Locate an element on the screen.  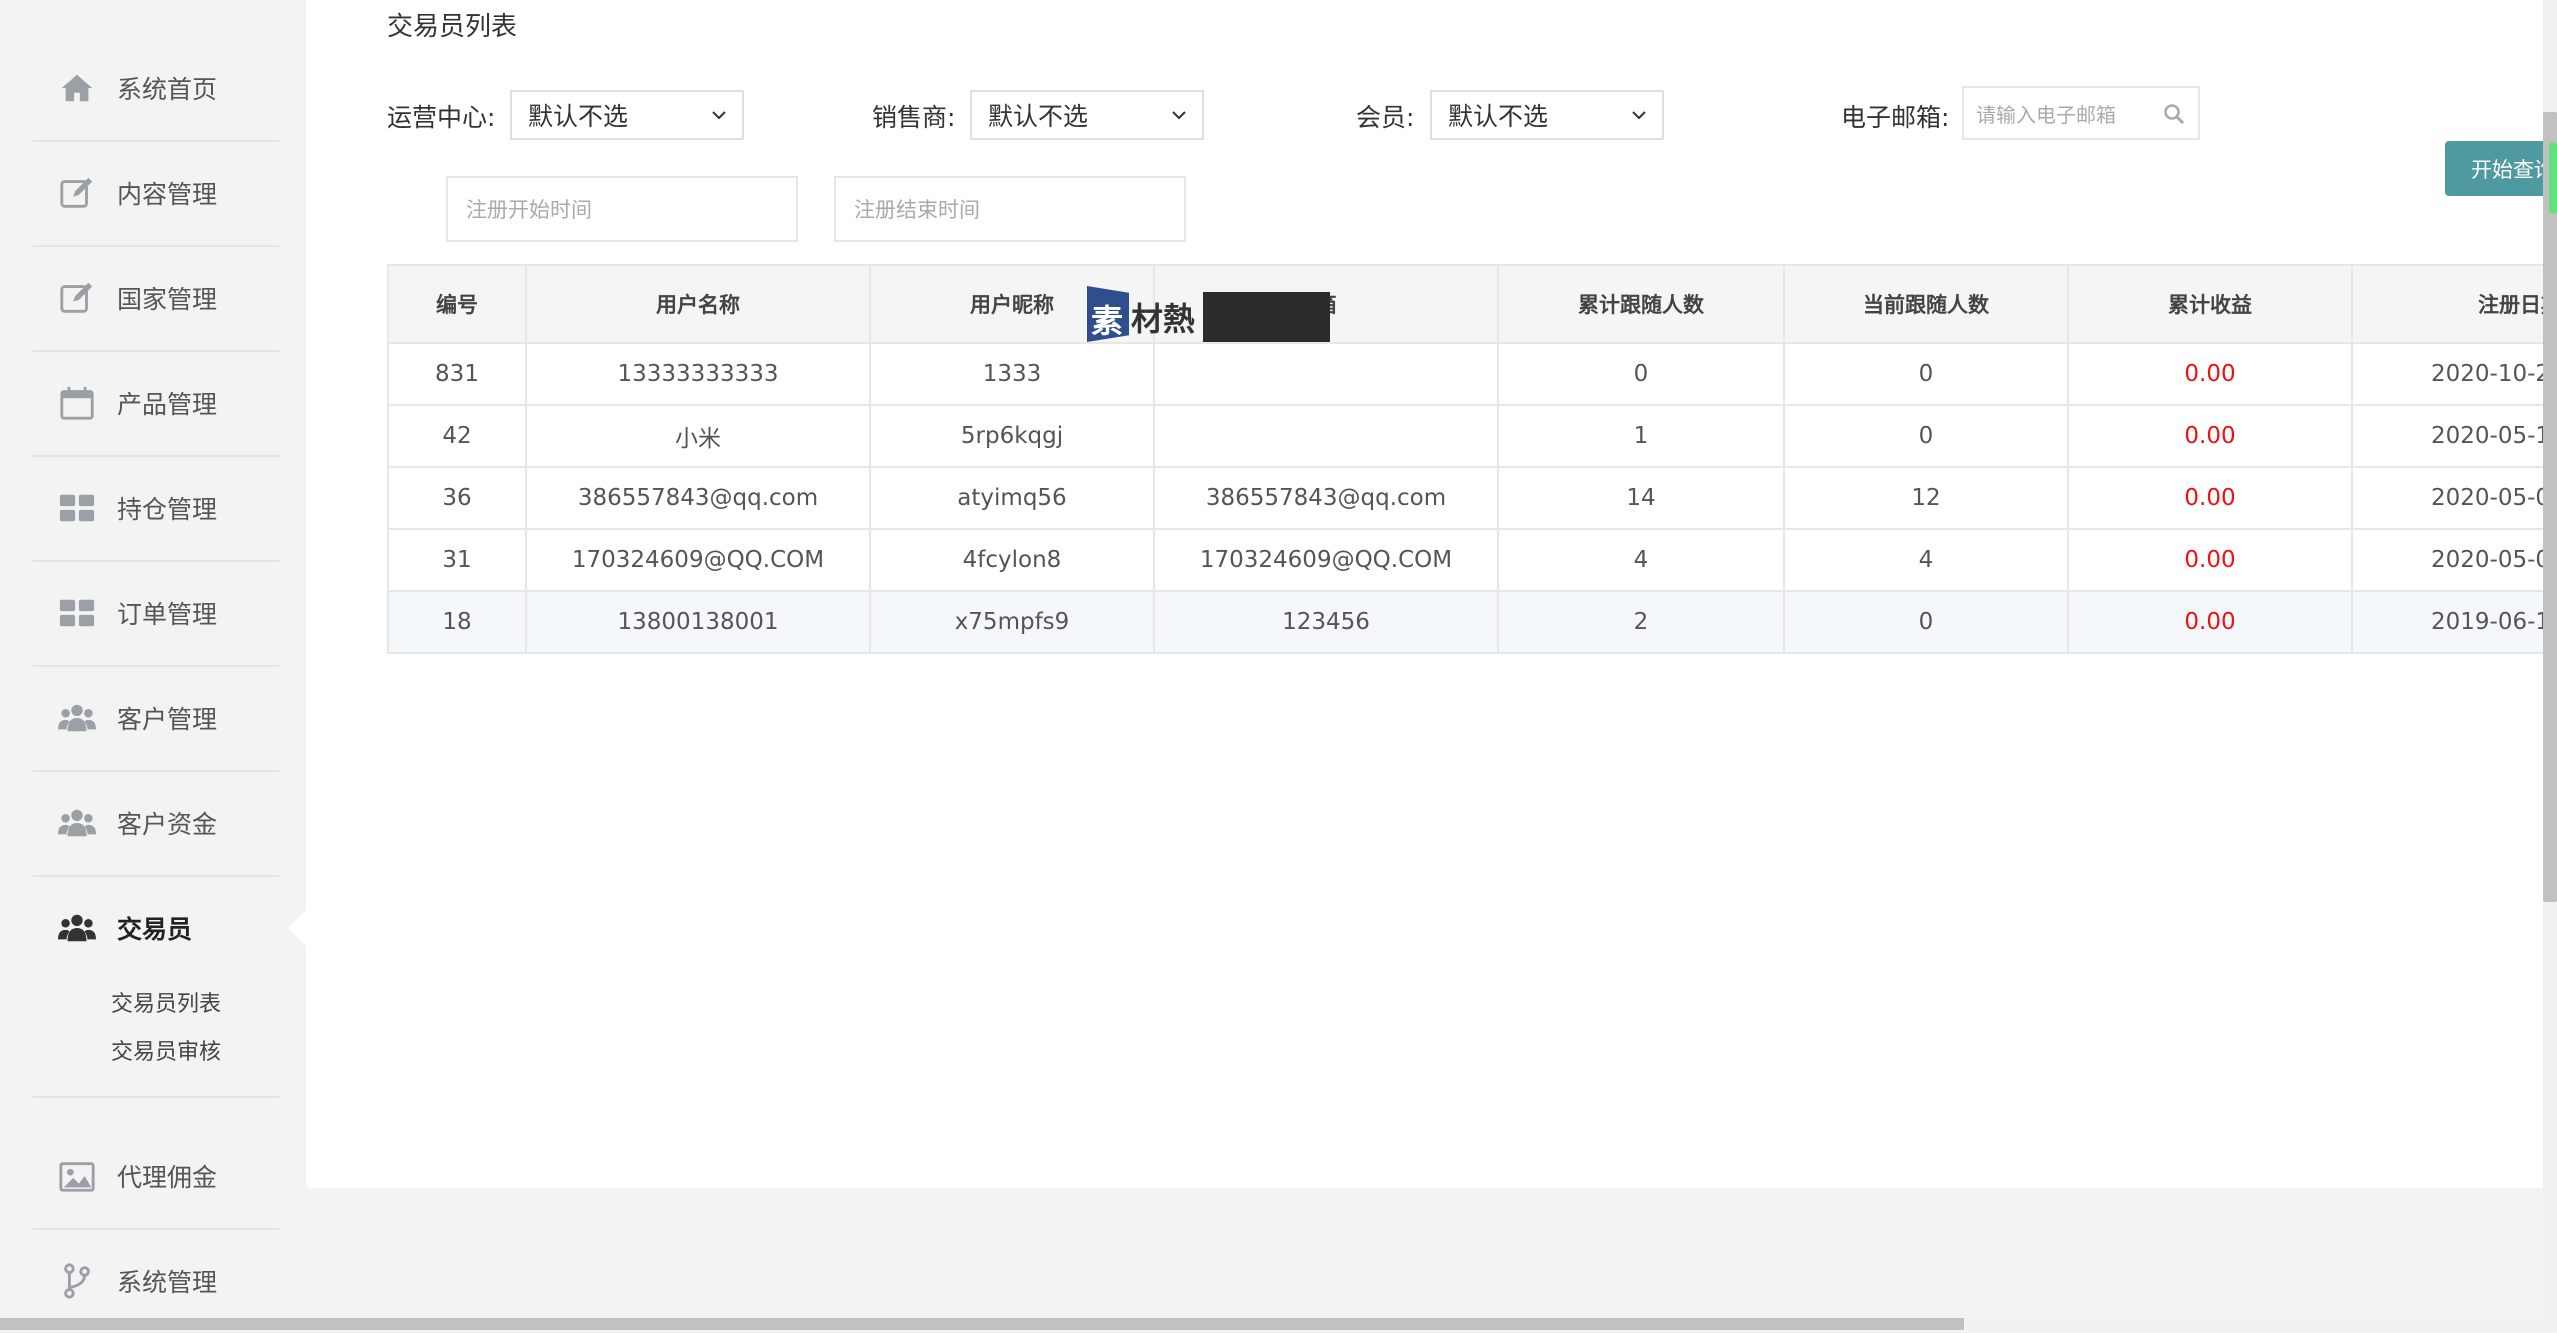
scroll-indicator is located at coordinates (2553, 178).